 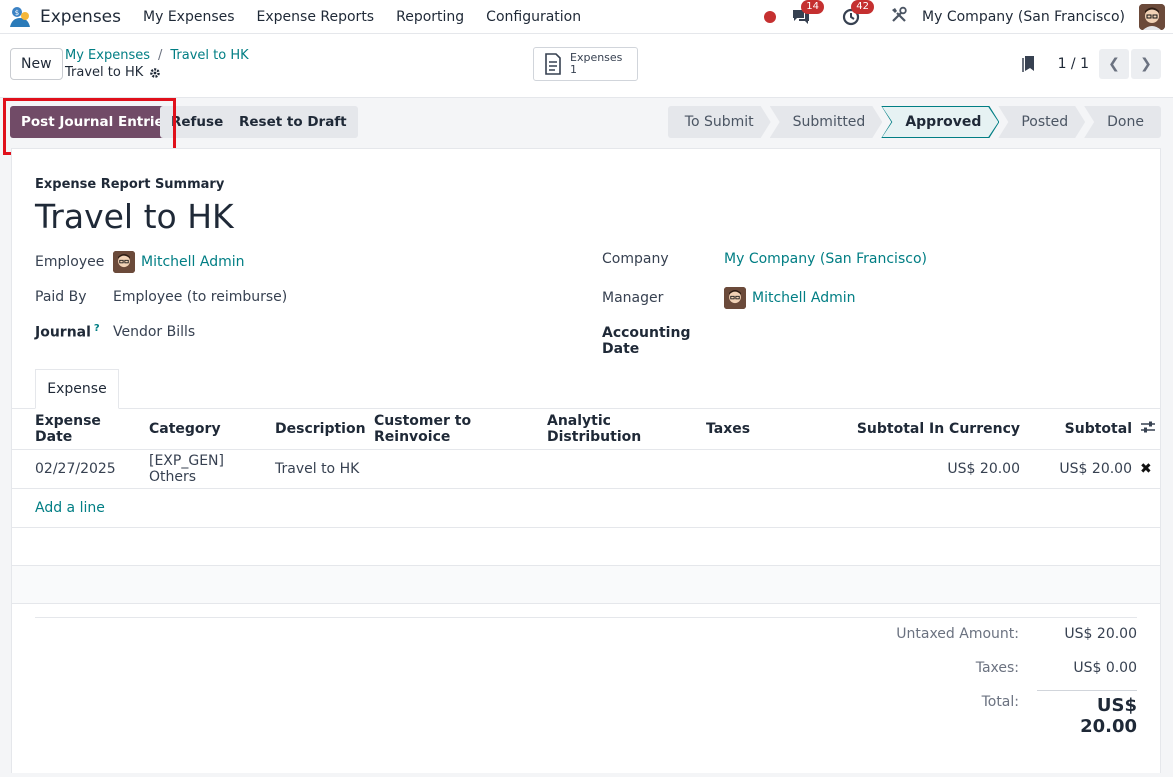 What do you see at coordinates (70, 508) in the screenshot?
I see `add-a-line-link: Add a line` at bounding box center [70, 508].